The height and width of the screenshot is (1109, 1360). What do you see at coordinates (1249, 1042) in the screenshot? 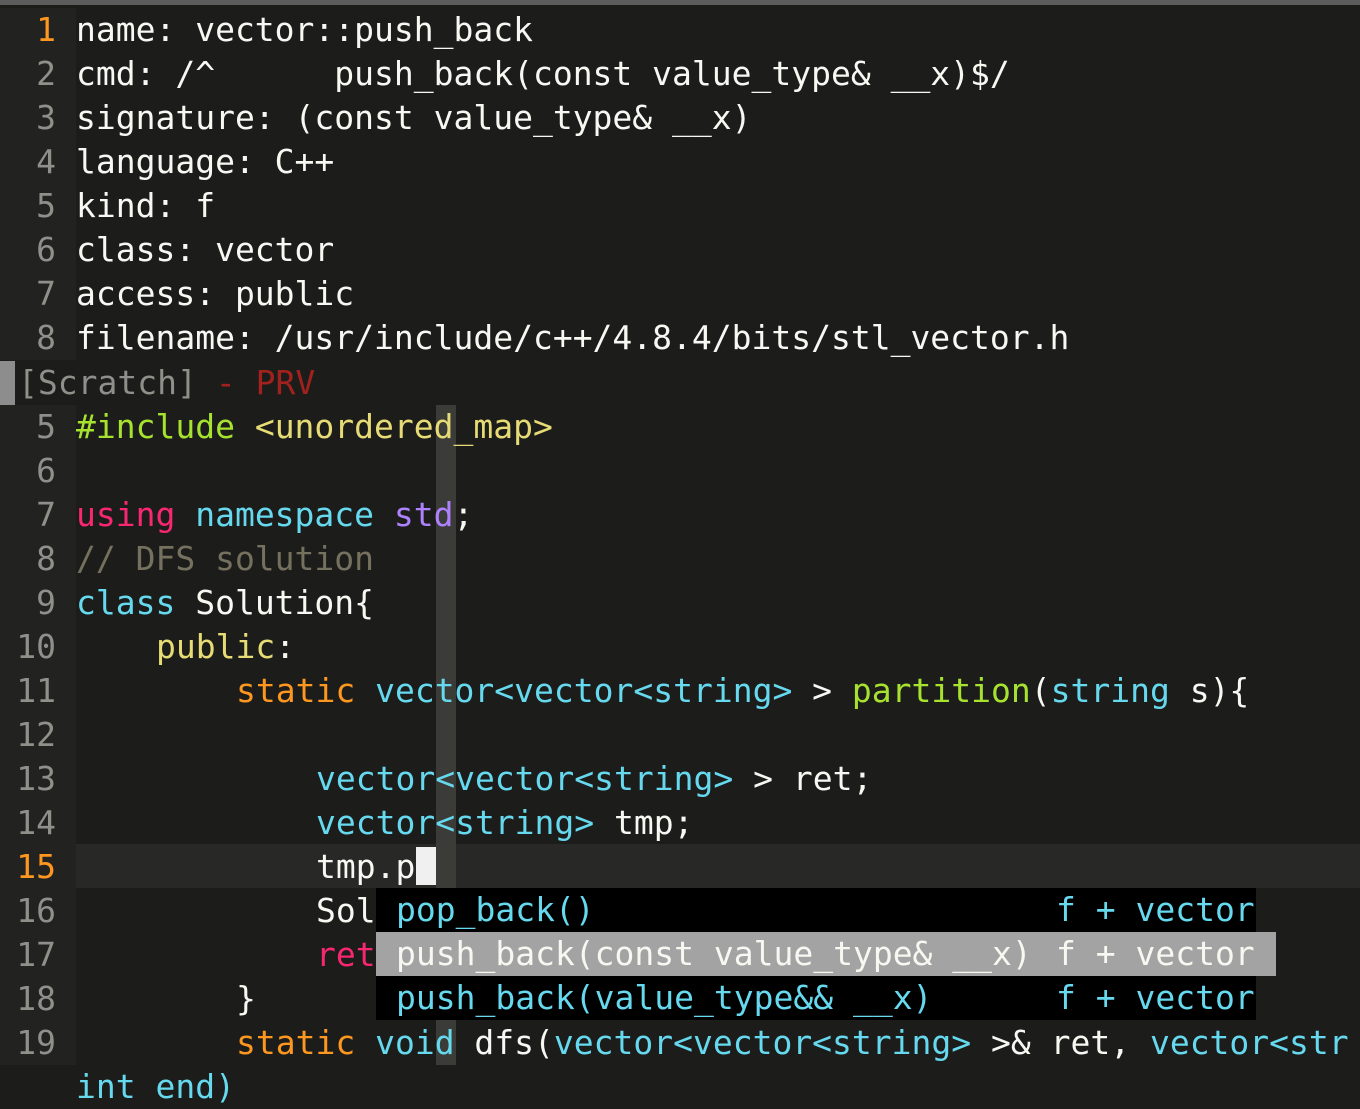
I see `type-name: vector<str` at bounding box center [1249, 1042].